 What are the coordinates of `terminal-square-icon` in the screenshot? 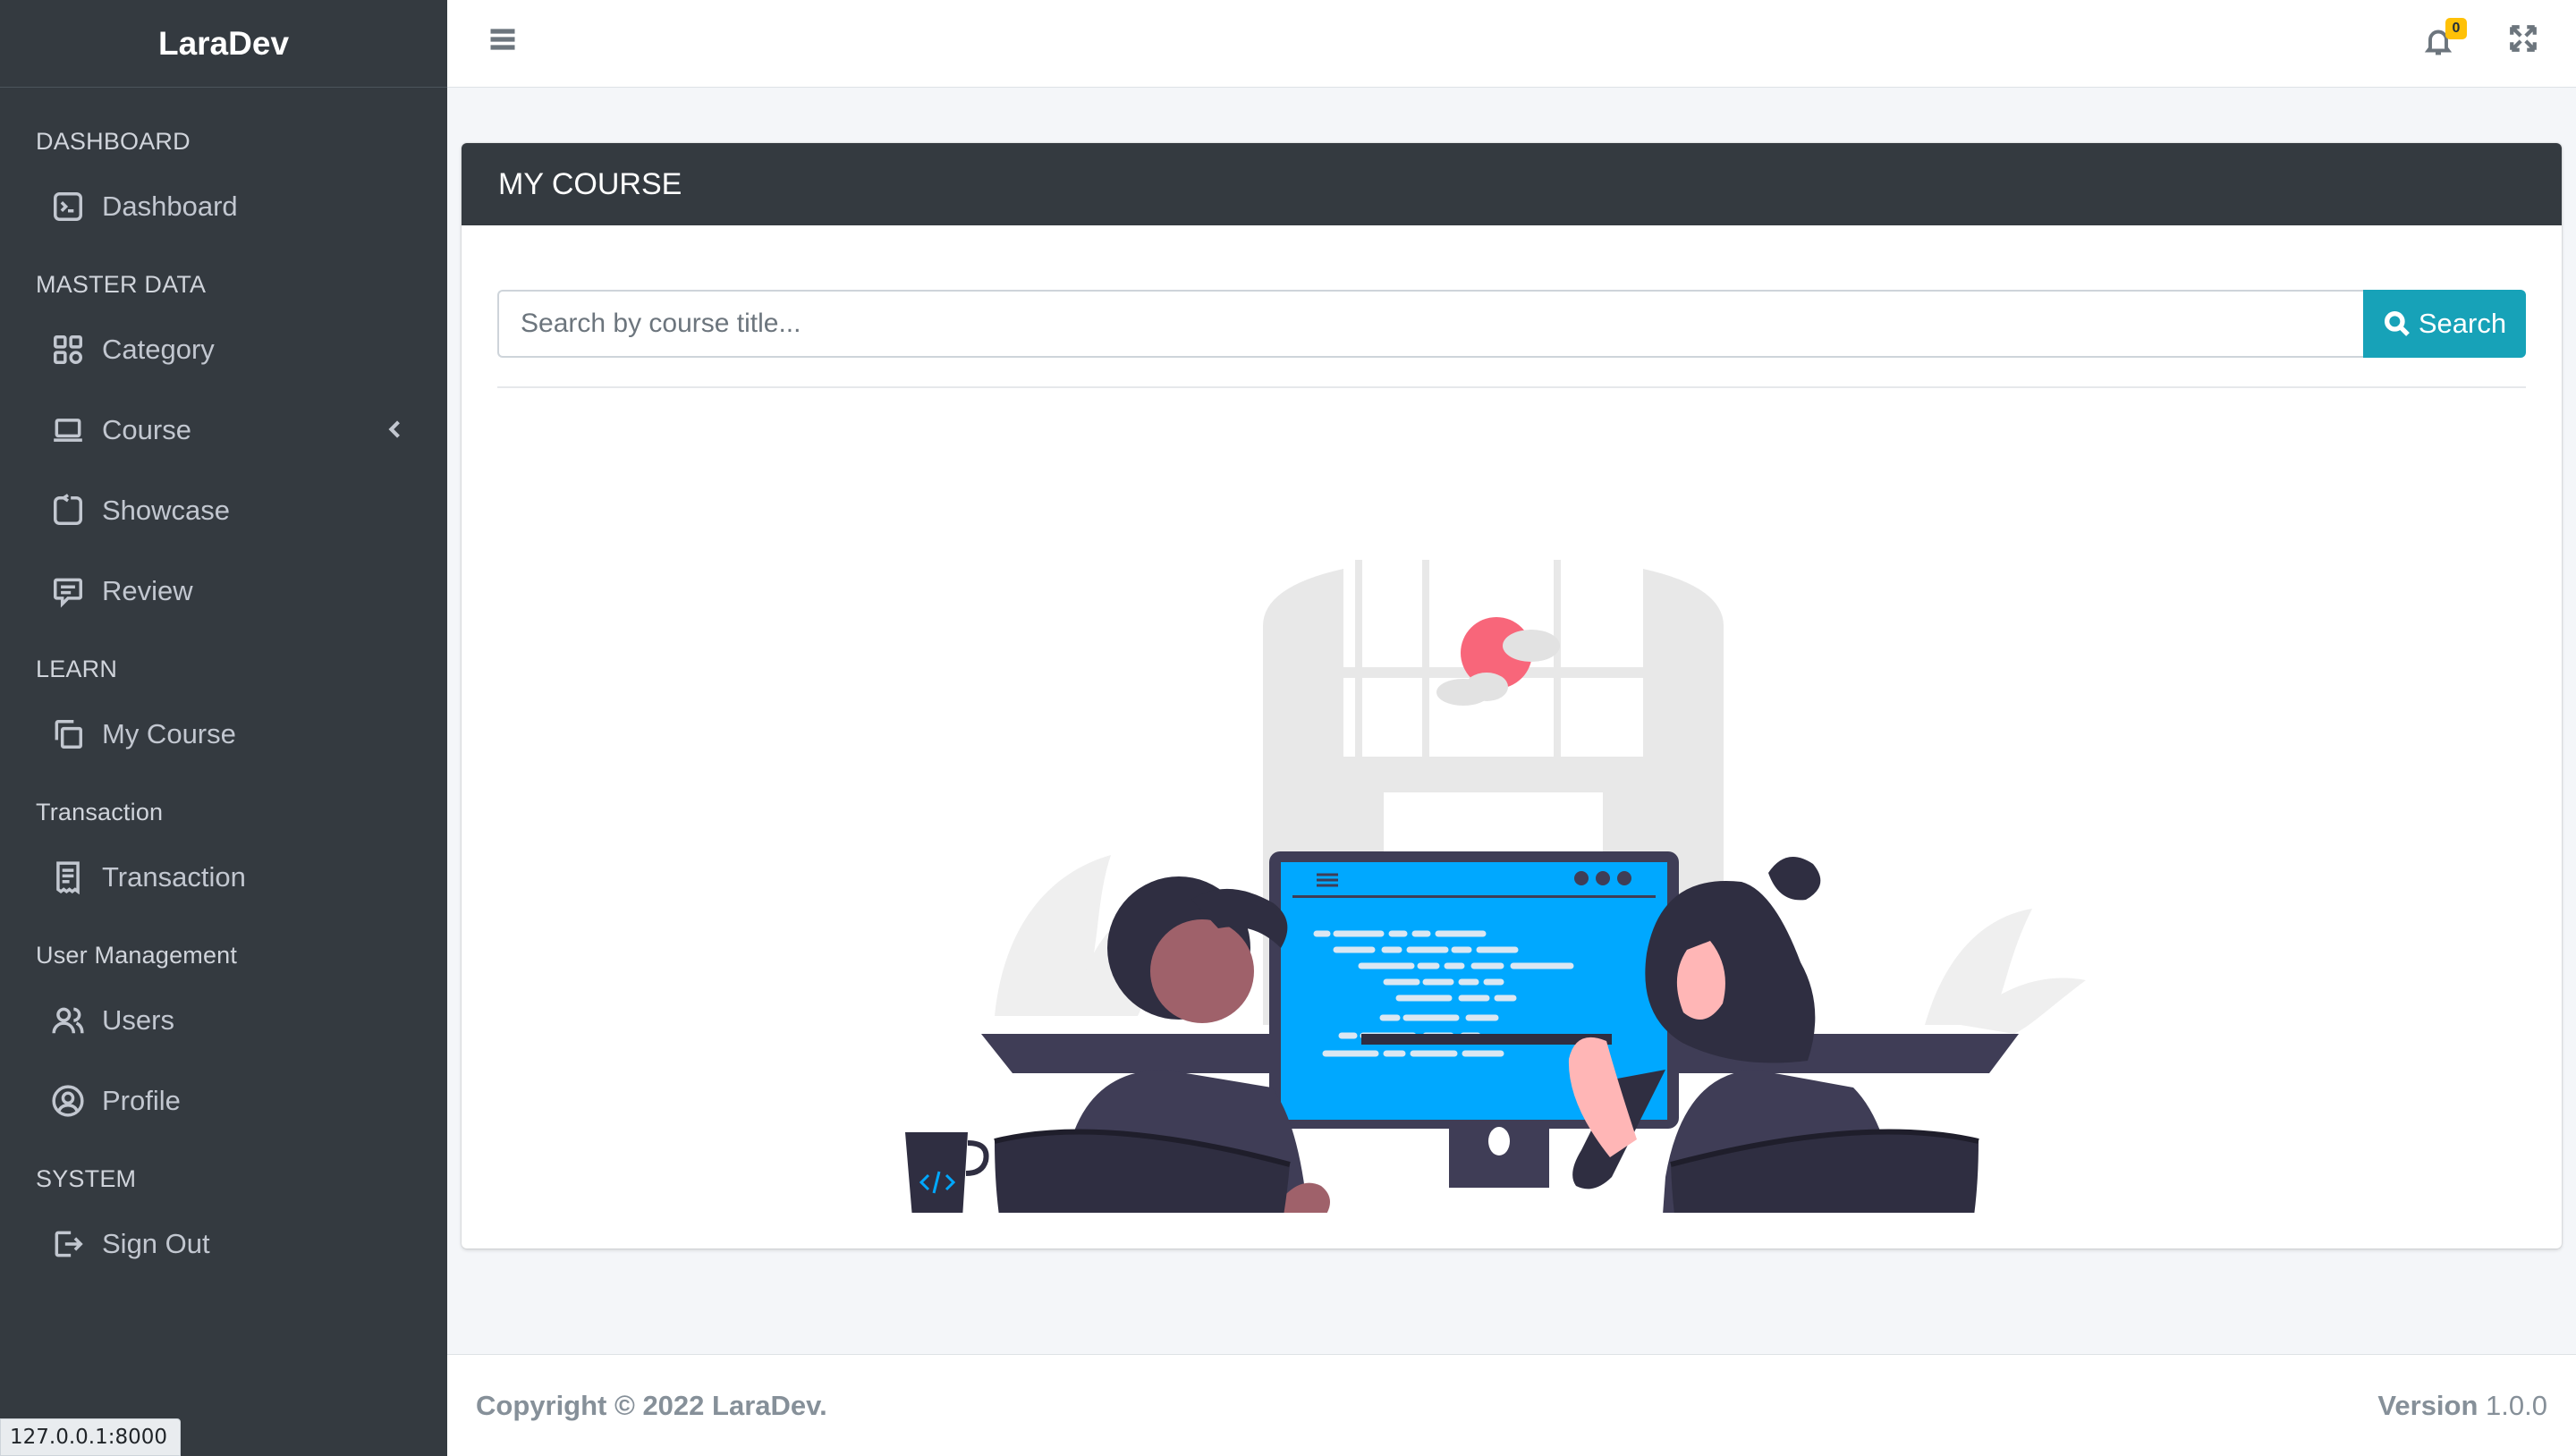 It's located at (68, 206).